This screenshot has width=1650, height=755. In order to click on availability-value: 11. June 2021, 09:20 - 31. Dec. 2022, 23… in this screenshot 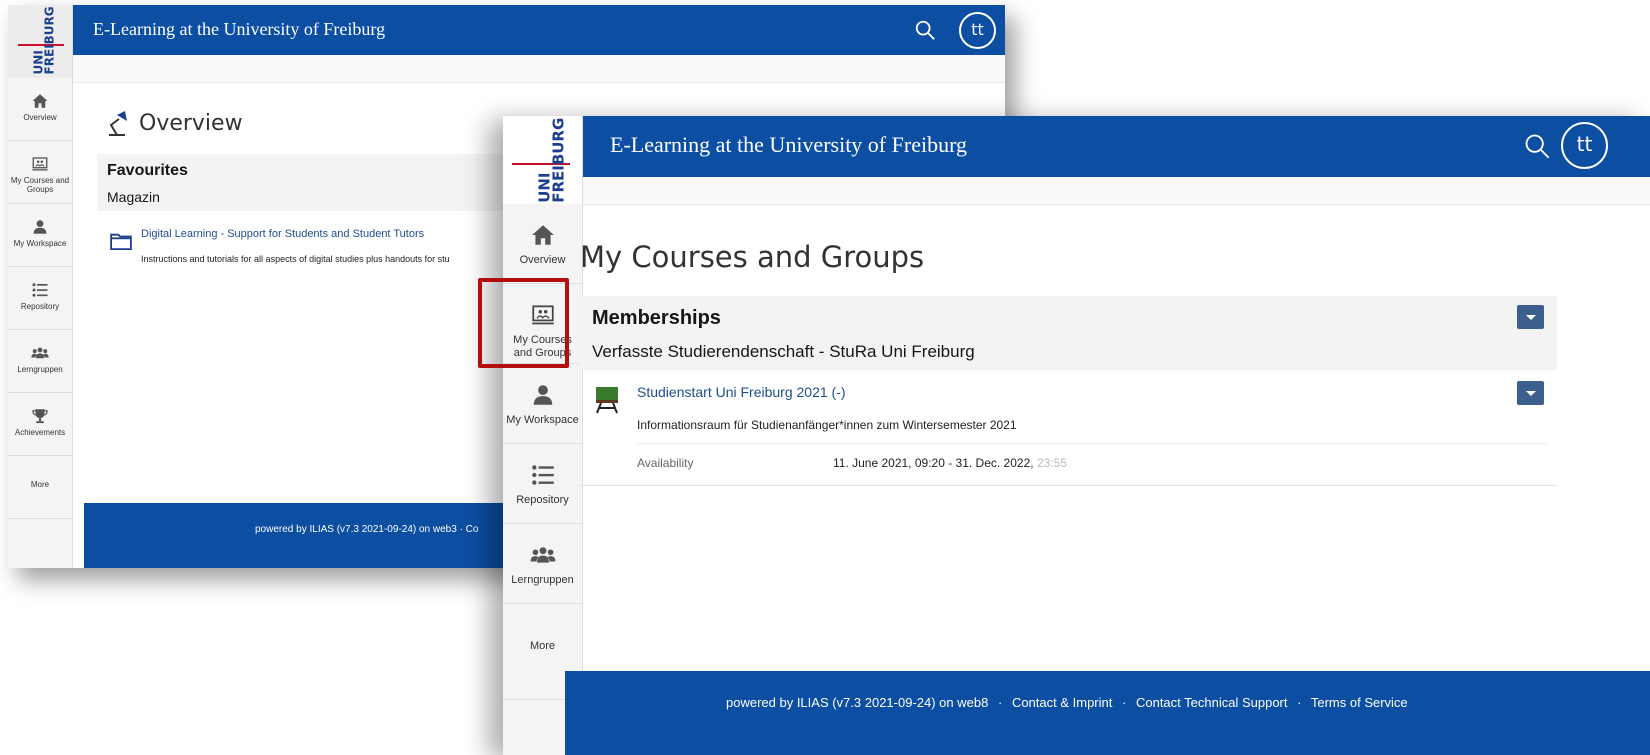, I will do `click(950, 463)`.